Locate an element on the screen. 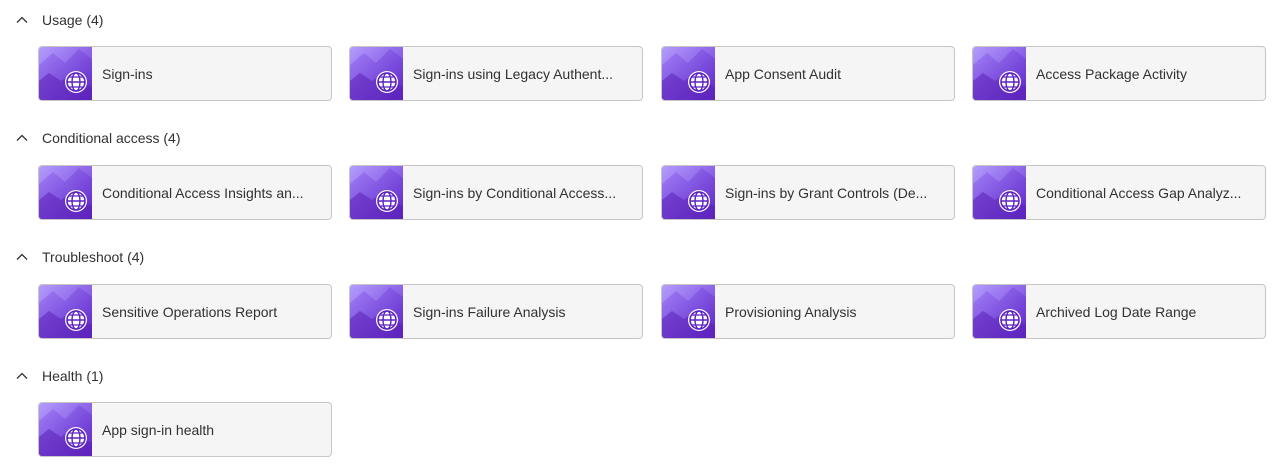 Image resolution: width=1286 pixels, height=474 pixels. workbook-tile: Archived Log Date Range is located at coordinates (1119, 311).